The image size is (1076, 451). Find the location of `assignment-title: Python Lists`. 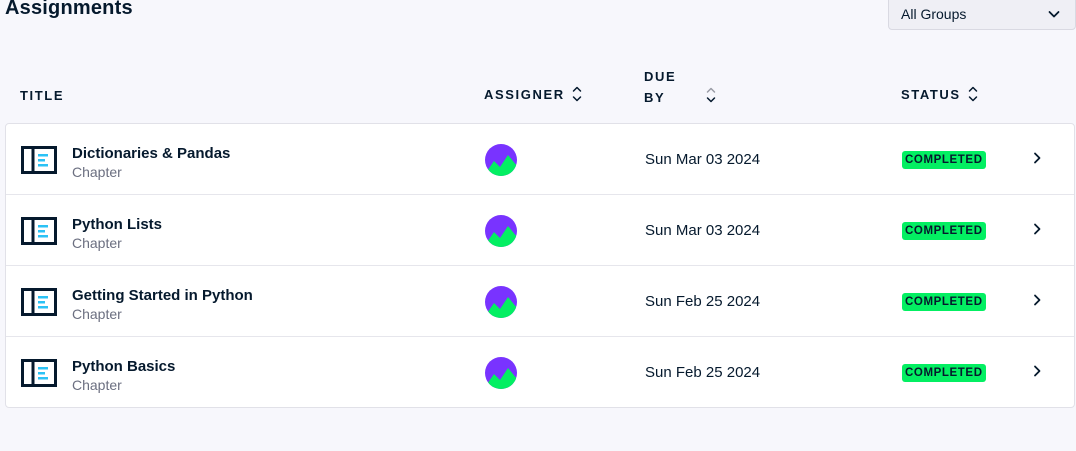

assignment-title: Python Lists is located at coordinates (117, 224).